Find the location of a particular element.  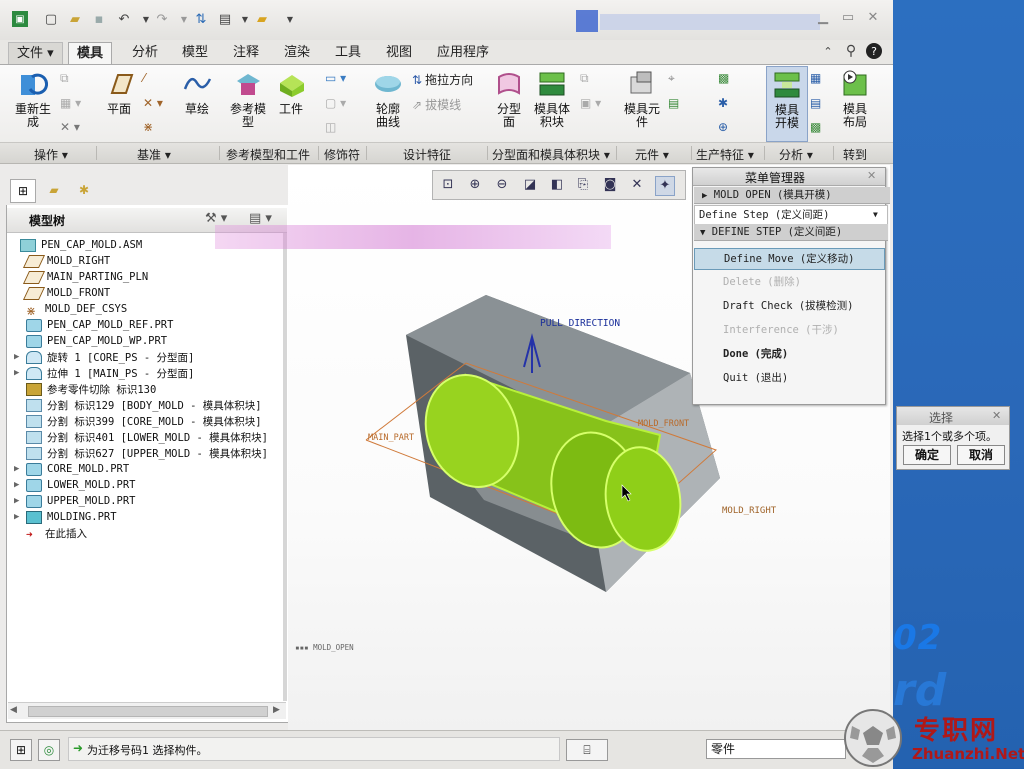

ejector-pin-icon: ✱ is located at coordinates (723, 103).